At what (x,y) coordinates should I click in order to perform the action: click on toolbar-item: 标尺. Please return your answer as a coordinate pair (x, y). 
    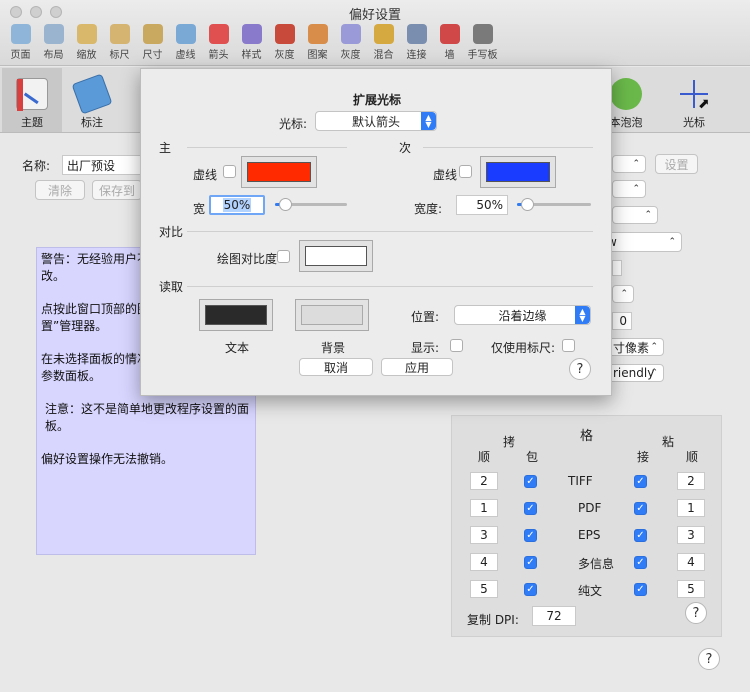
    Looking at the image, I should click on (119, 43).